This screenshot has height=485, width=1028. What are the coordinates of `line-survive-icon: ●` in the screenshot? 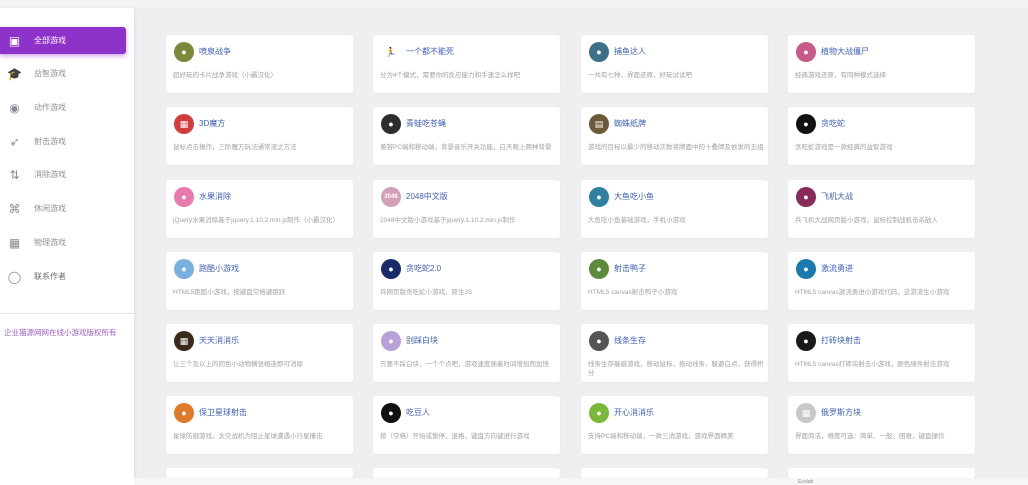 It's located at (599, 341).